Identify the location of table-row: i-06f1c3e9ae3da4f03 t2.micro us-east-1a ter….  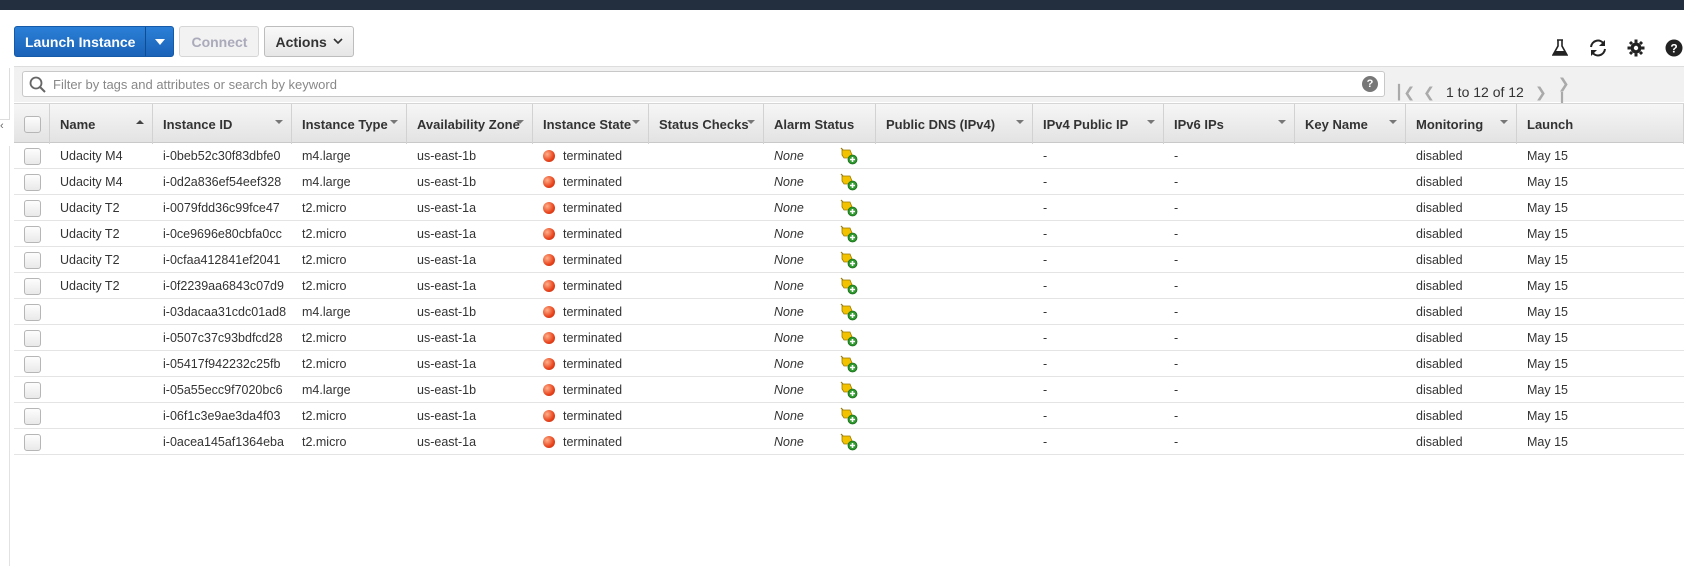
(849, 416).